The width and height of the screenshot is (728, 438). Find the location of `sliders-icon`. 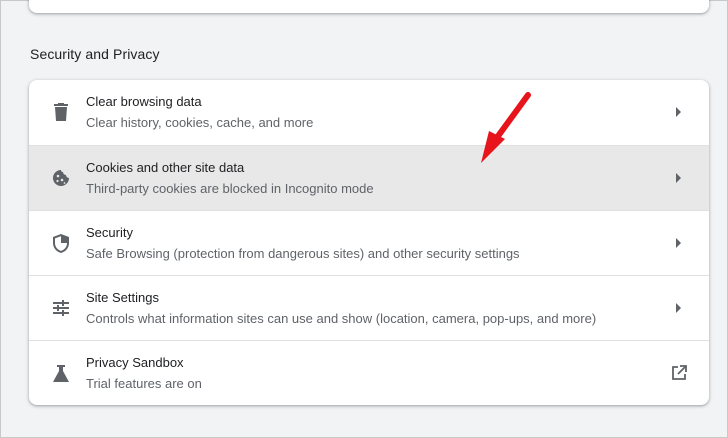

sliders-icon is located at coordinates (61, 308).